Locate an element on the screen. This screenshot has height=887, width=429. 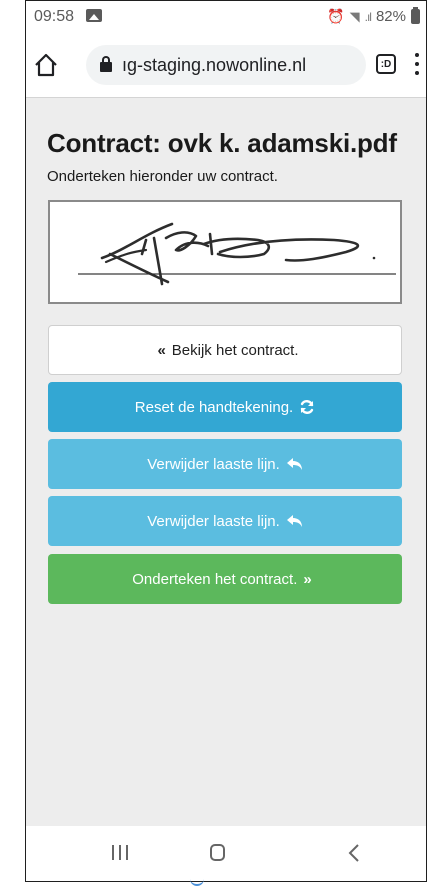
recent-apps-icon is located at coordinates (120, 852).